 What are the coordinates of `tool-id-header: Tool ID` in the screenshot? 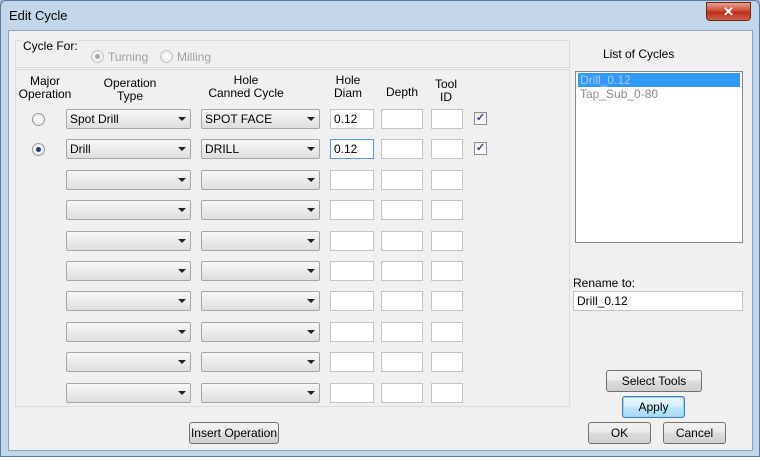 It's located at (446, 91).